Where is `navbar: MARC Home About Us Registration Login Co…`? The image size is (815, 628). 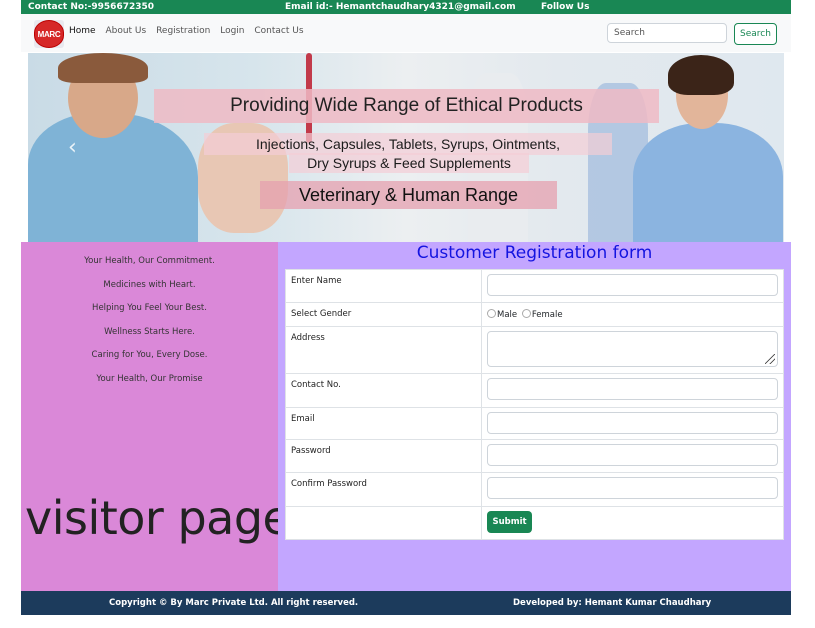 navbar: MARC Home About Us Registration Login Co… is located at coordinates (406, 33).